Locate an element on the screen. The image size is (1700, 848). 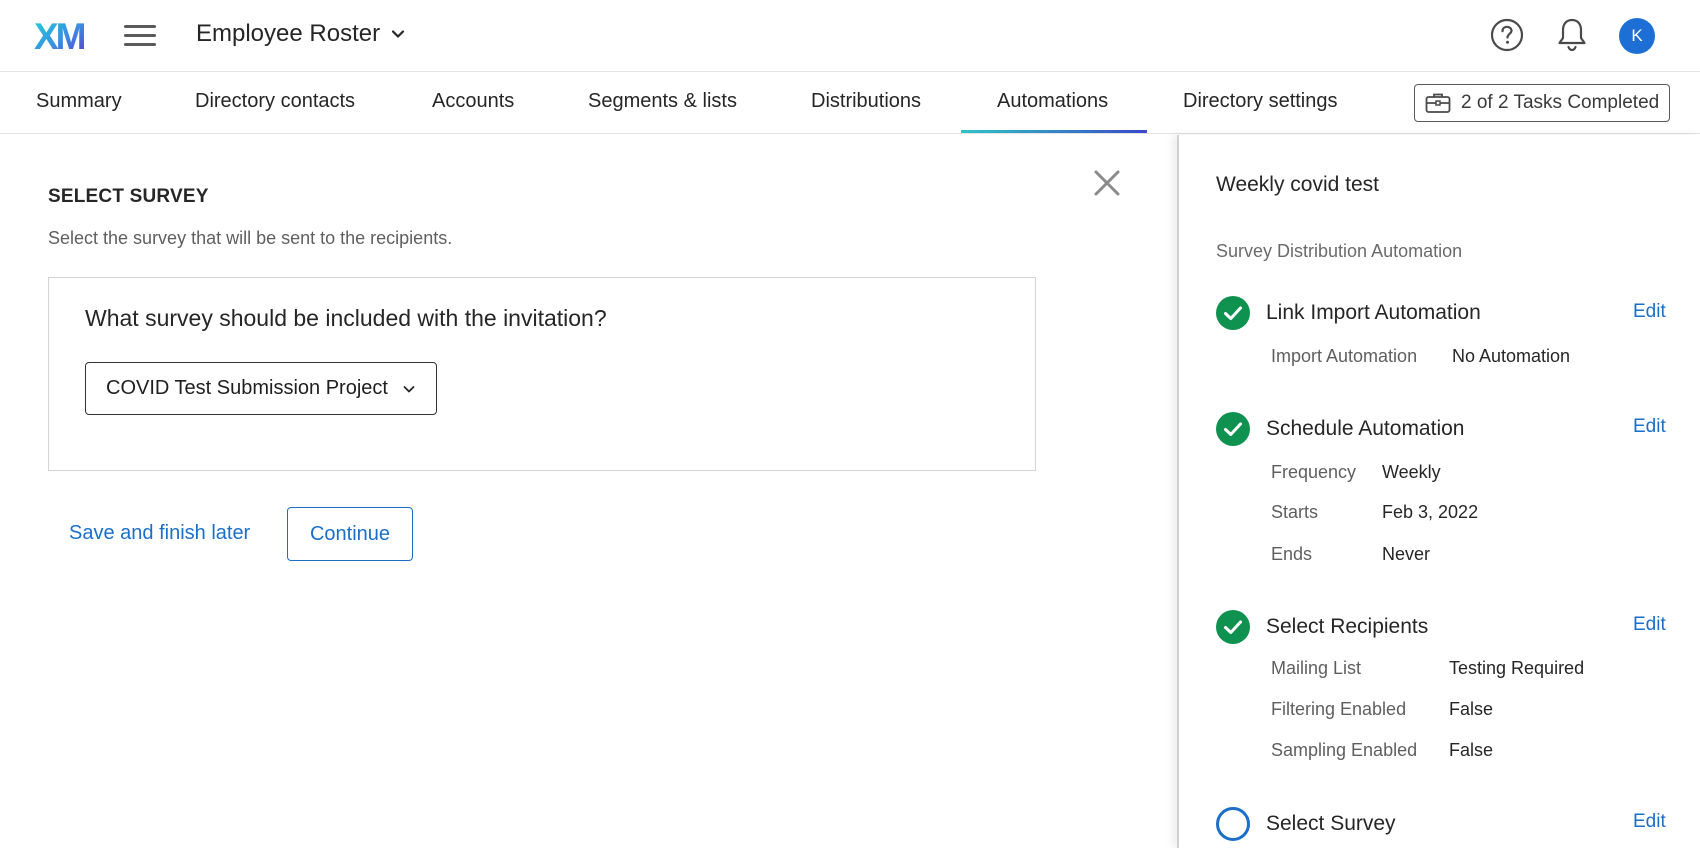
step-title-link-import: Link Import Automation is located at coordinates (1373, 312).